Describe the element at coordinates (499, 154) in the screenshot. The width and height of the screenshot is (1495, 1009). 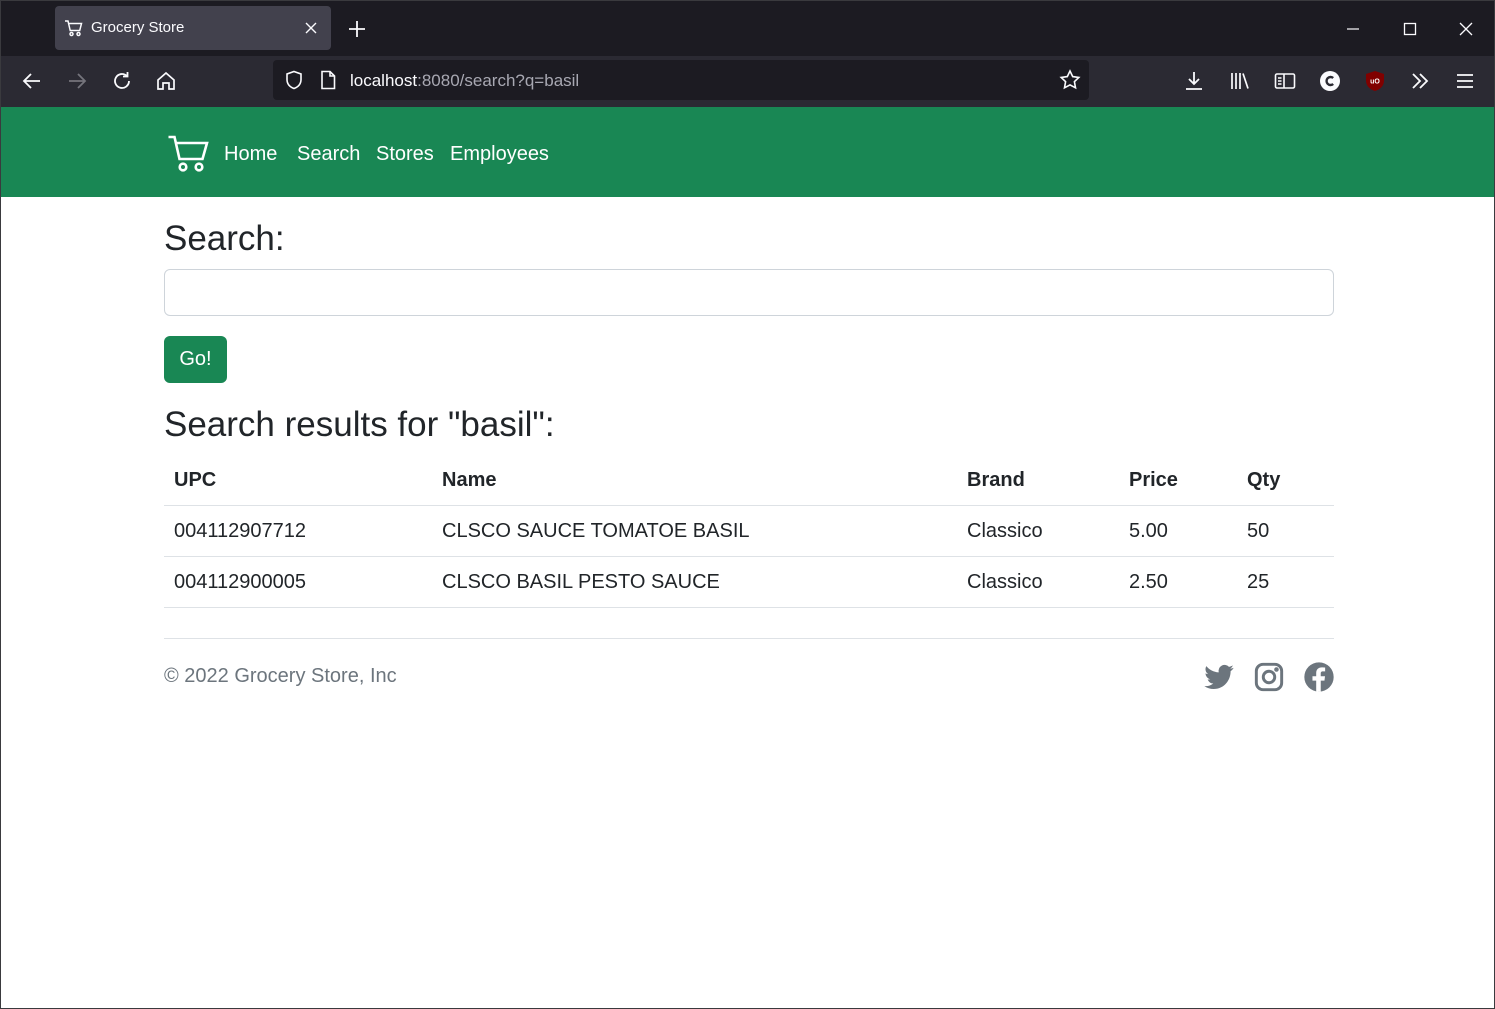
I see `nav-employees-link: Employees` at that location.